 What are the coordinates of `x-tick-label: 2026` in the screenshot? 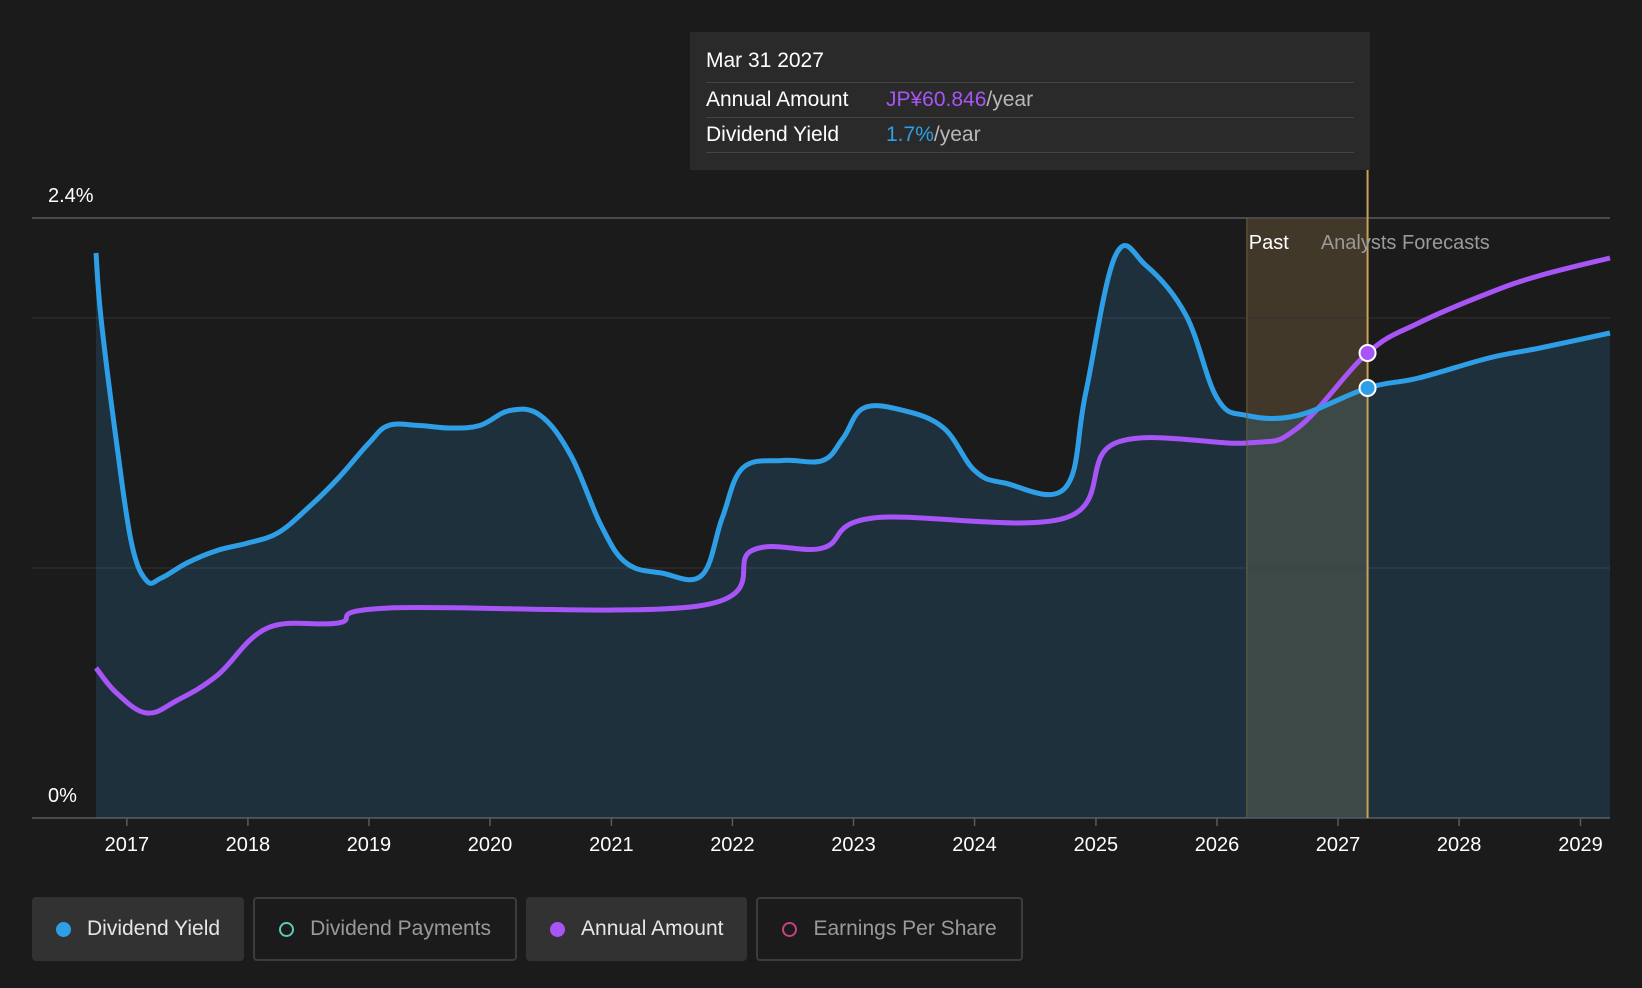 It's located at (1217, 845).